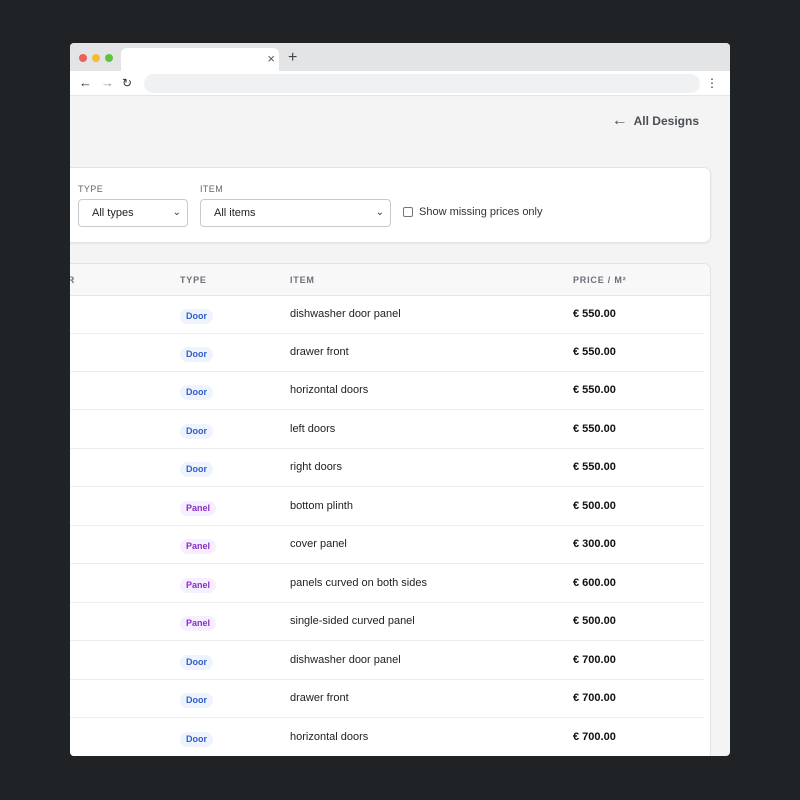  Describe the element at coordinates (113, 213) in the screenshot. I see `type-select-value: All types` at that location.